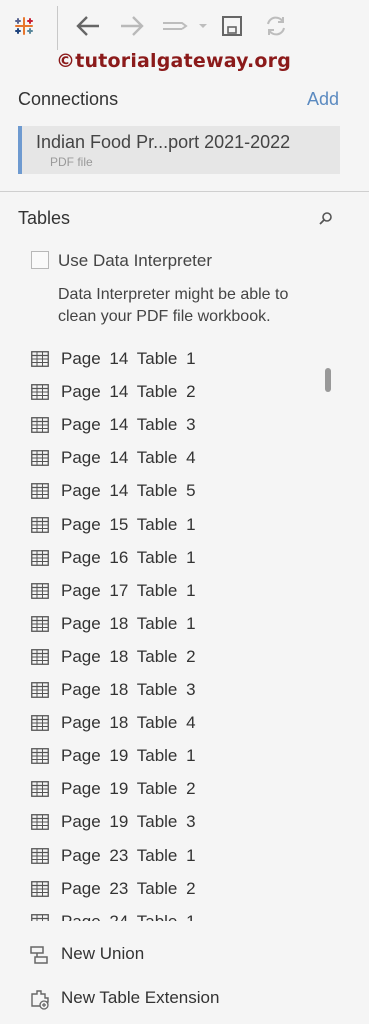  I want to click on table-list-item: Page 15 Table 1, so click(160, 525).